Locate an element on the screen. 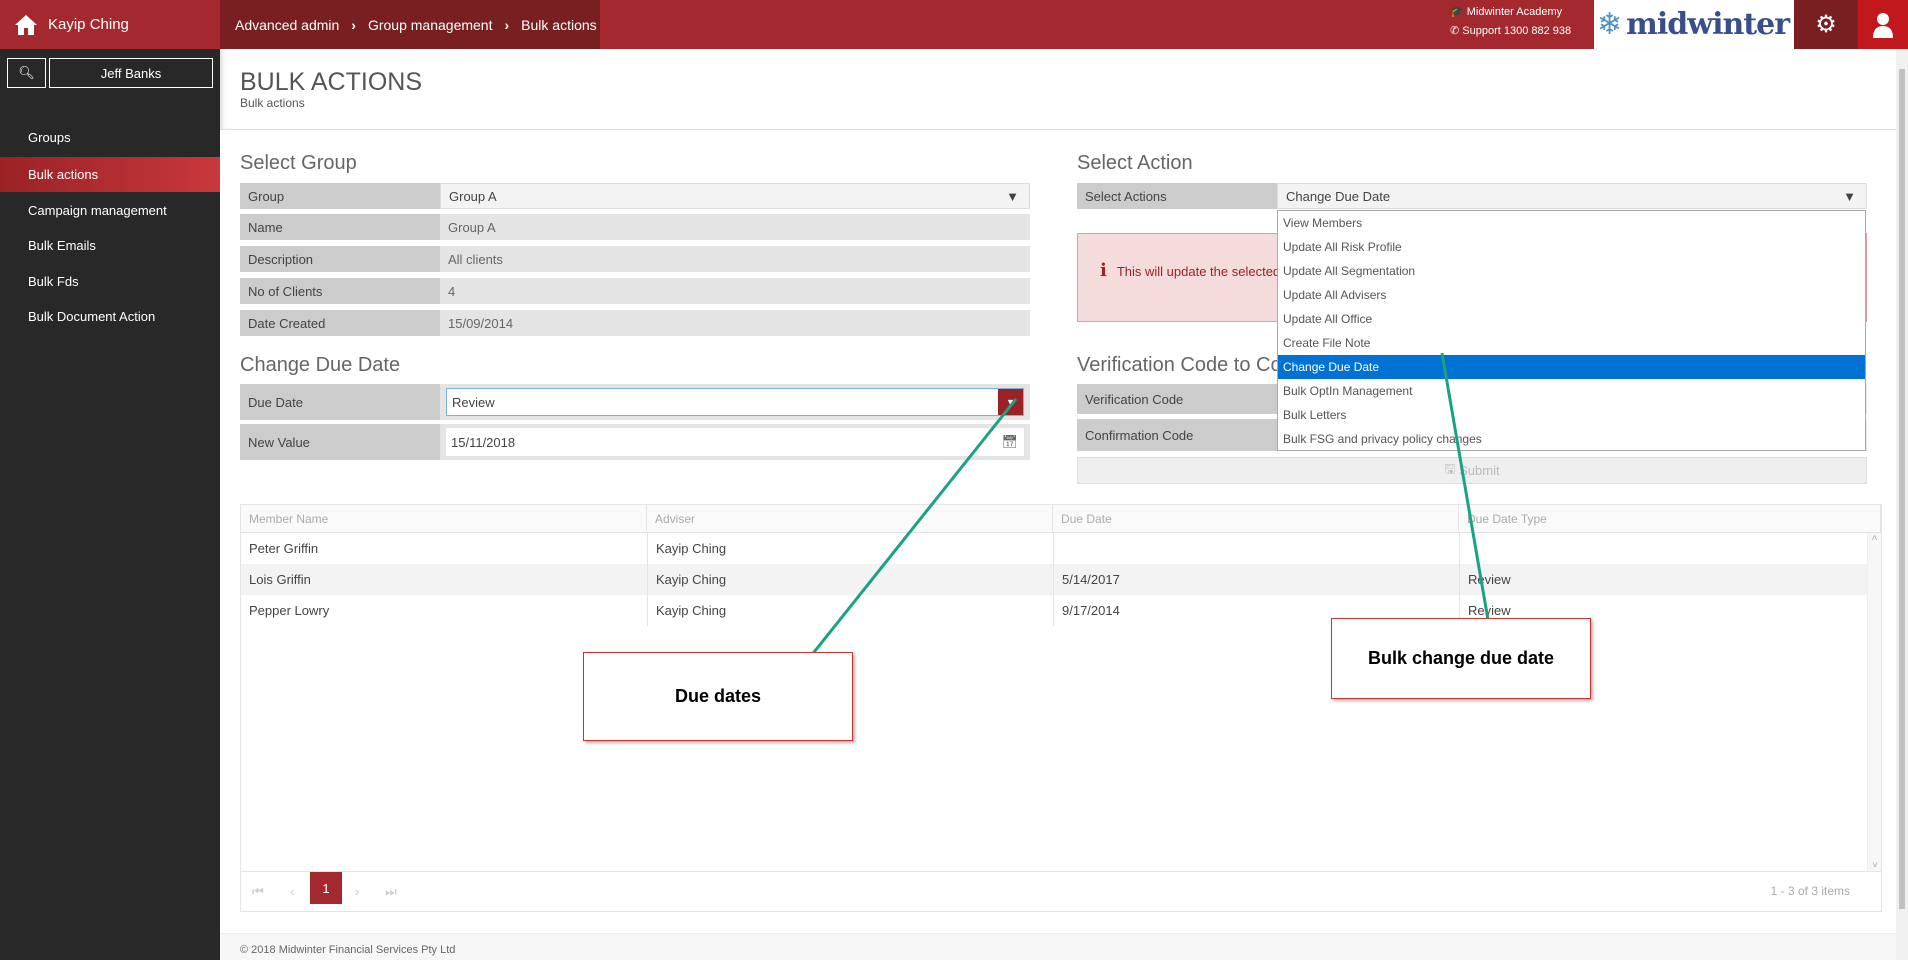  annotation-arrows is located at coordinates (1144, 517).